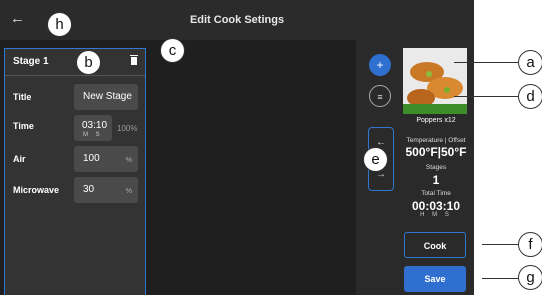  What do you see at coordinates (88, 62) in the screenshot?
I see `callout-b: b` at bounding box center [88, 62].